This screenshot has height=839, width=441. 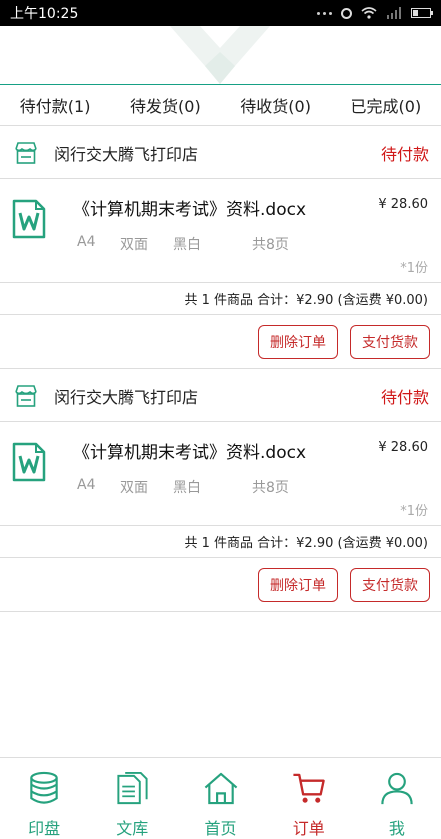 What do you see at coordinates (397, 788) in the screenshot?
I see `user-icon` at bounding box center [397, 788].